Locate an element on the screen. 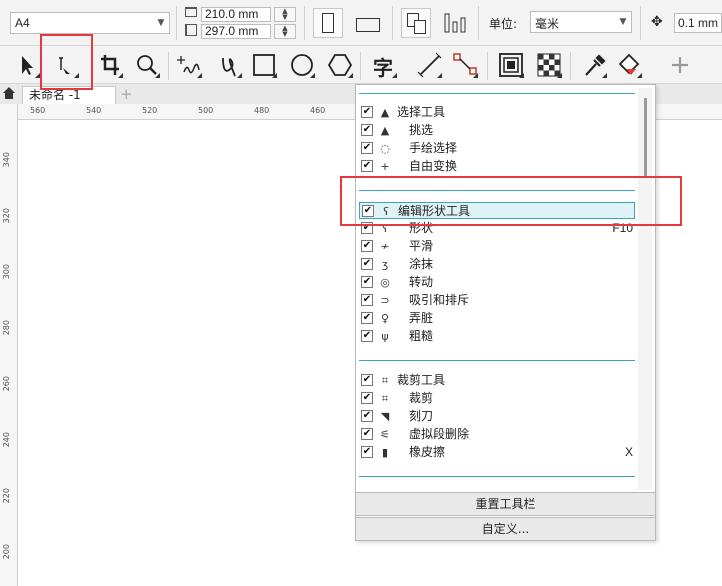 This screenshot has height=586, width=722. page-height-field: 297.0 mm is located at coordinates (236, 31).